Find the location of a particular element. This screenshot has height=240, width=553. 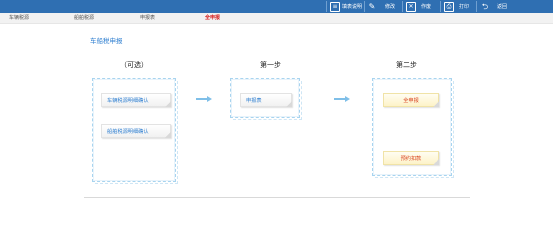

instructions-button: ≡ 填表说明 is located at coordinates (346, 6).